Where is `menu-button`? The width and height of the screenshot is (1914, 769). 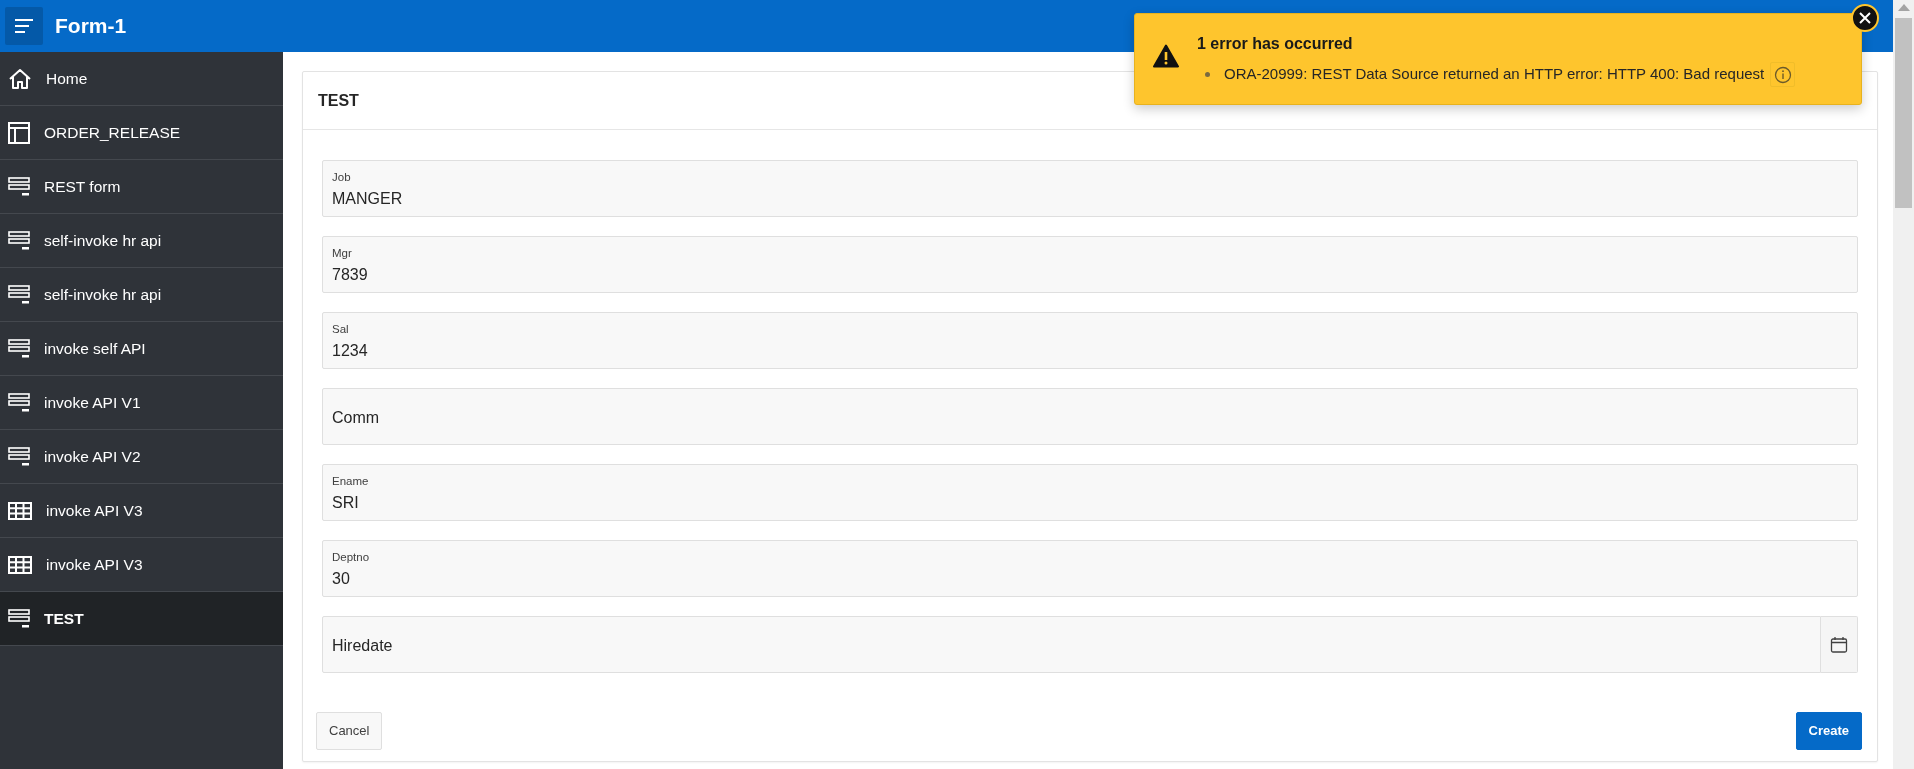
menu-button is located at coordinates (24, 26).